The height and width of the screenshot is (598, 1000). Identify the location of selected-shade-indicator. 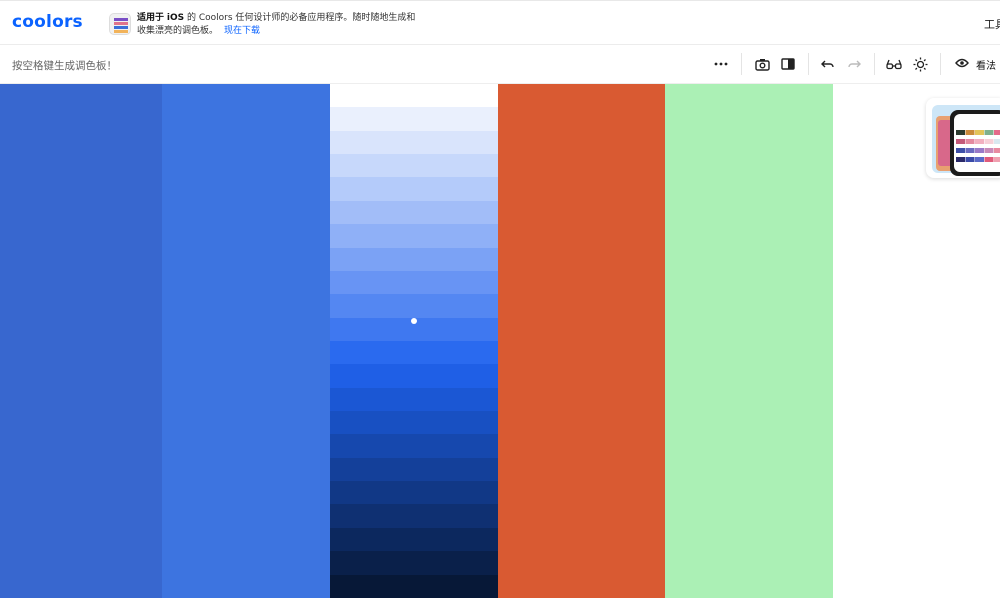
(414, 321).